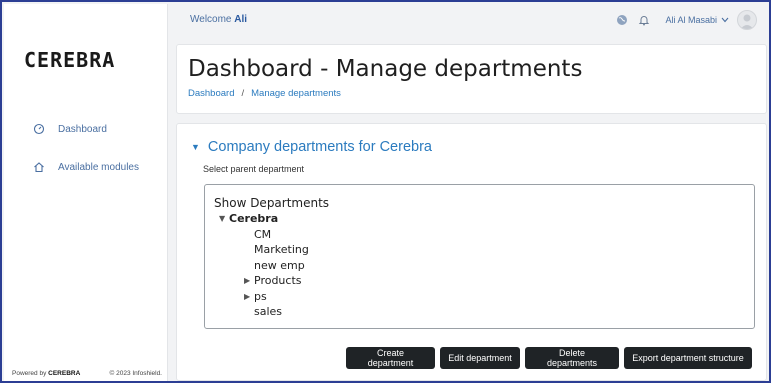  Describe the element at coordinates (29, 373) in the screenshot. I see `powered-by-prefix: Powered by` at that location.